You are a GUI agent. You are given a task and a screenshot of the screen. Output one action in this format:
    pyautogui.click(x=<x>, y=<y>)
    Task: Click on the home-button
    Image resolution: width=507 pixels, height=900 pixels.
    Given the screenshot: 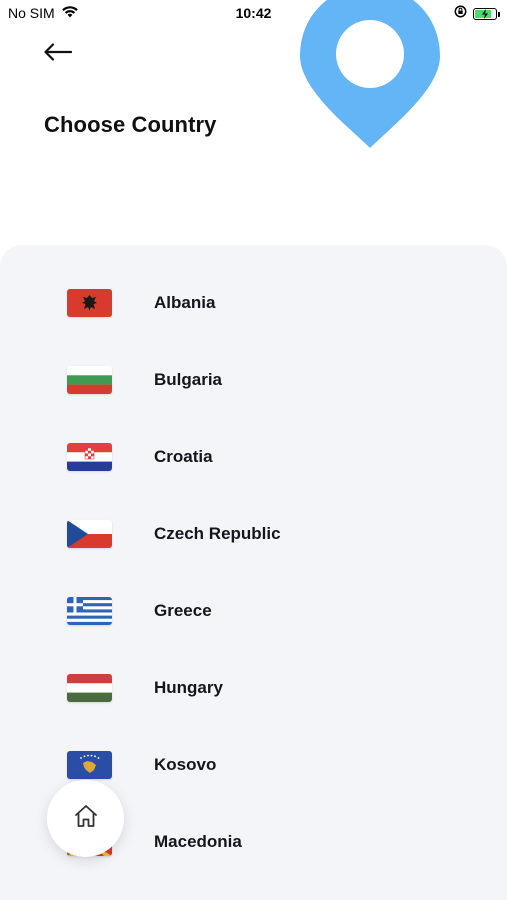 What is the action you would take?
    pyautogui.click(x=85, y=818)
    